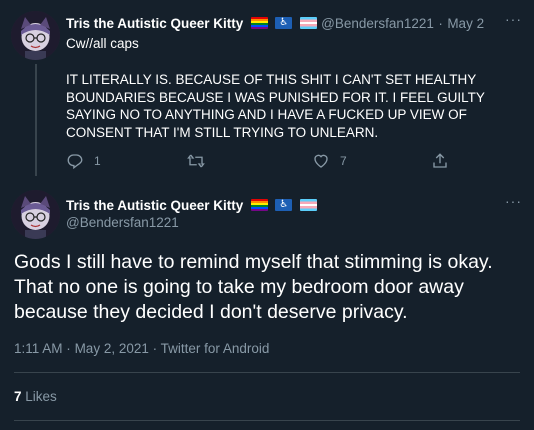  Describe the element at coordinates (83, 161) in the screenshot. I see `reply-button: 1` at that location.